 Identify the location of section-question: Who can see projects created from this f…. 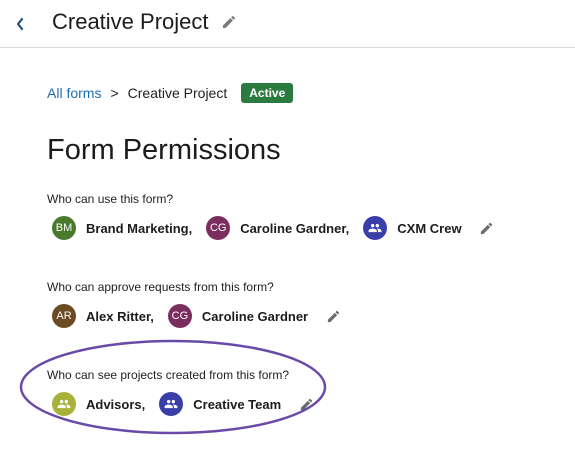
(168, 375).